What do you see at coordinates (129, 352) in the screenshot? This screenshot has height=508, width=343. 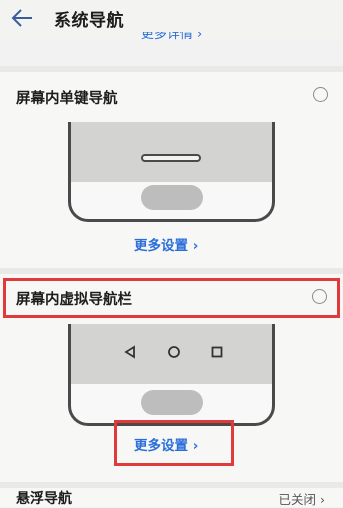 I see `back-triangle-icon` at bounding box center [129, 352].